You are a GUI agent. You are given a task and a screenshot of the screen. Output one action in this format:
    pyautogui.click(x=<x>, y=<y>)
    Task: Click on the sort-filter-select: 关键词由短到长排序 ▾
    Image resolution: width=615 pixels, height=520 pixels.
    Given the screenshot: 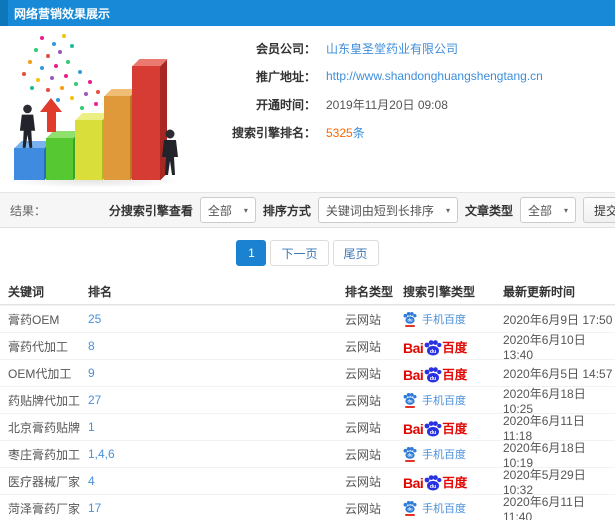 What is the action you would take?
    pyautogui.click(x=387, y=210)
    